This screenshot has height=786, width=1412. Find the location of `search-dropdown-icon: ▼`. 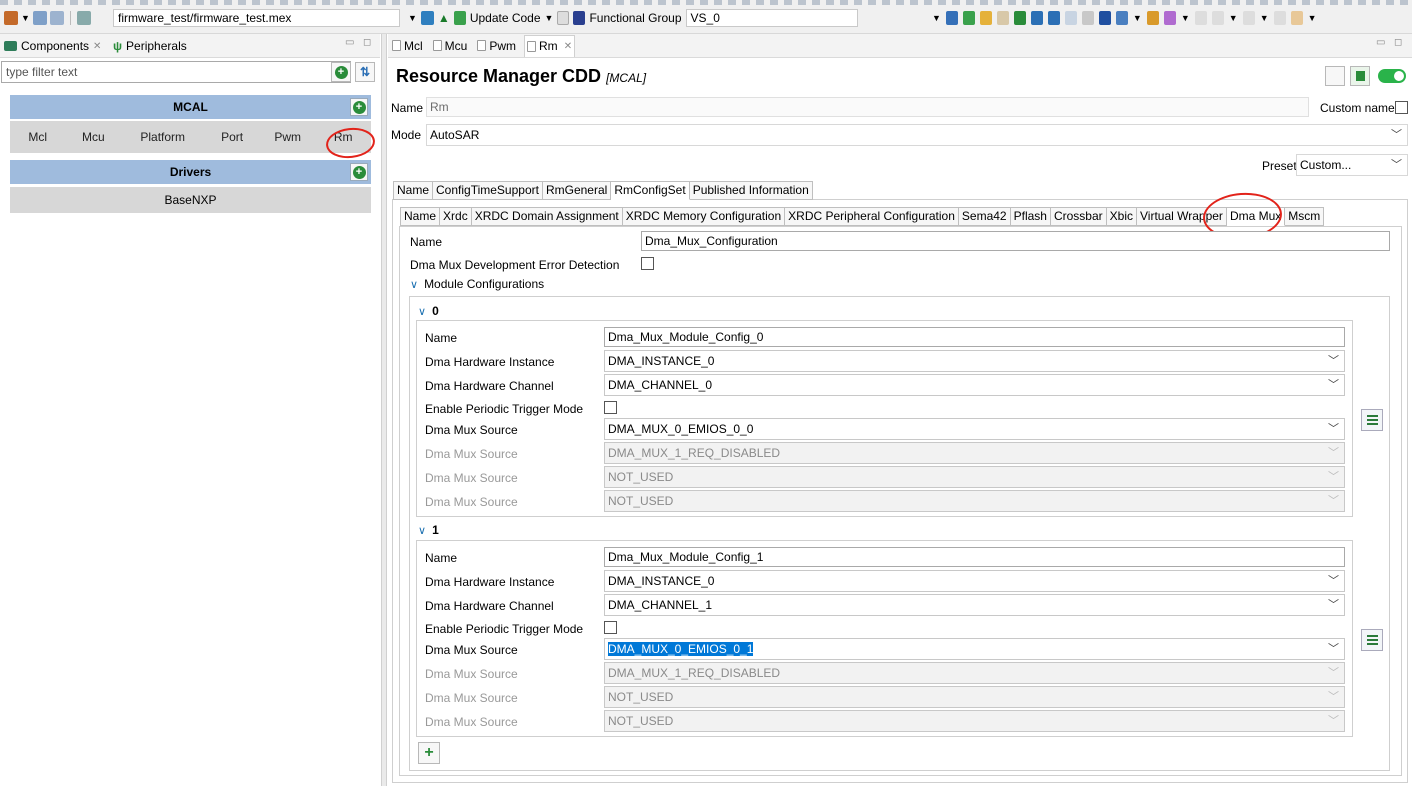

search-dropdown-icon: ▼ is located at coordinates (1233, 18).